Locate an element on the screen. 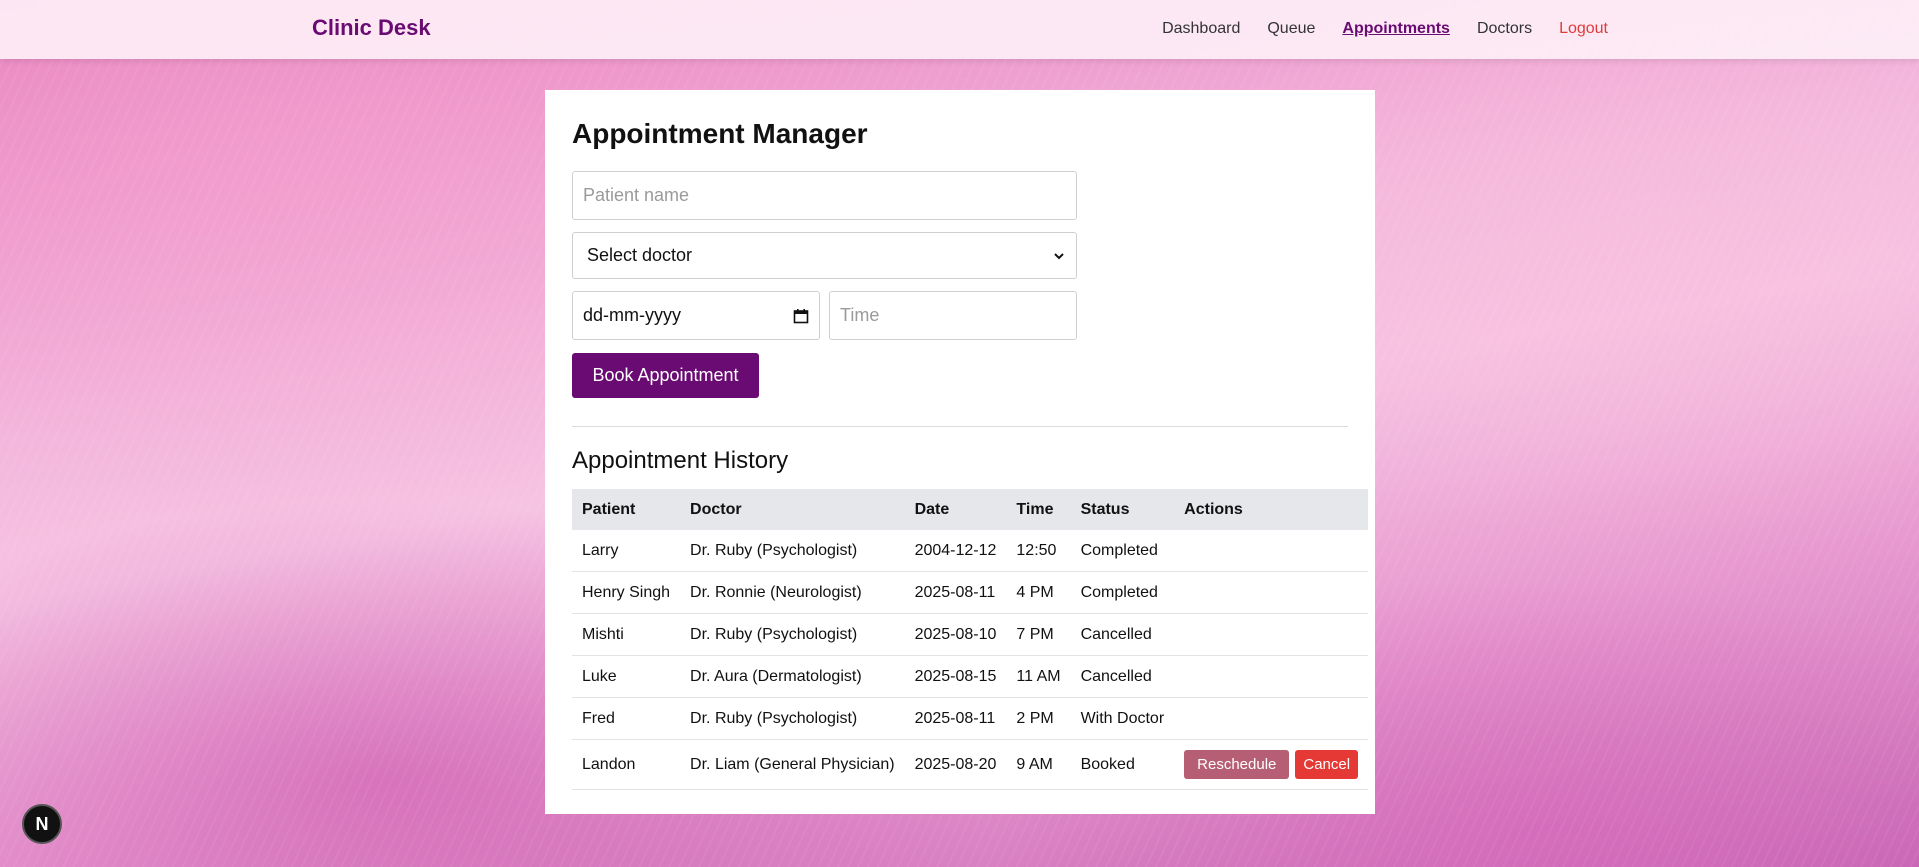  calendar-icon is located at coordinates (801, 316).